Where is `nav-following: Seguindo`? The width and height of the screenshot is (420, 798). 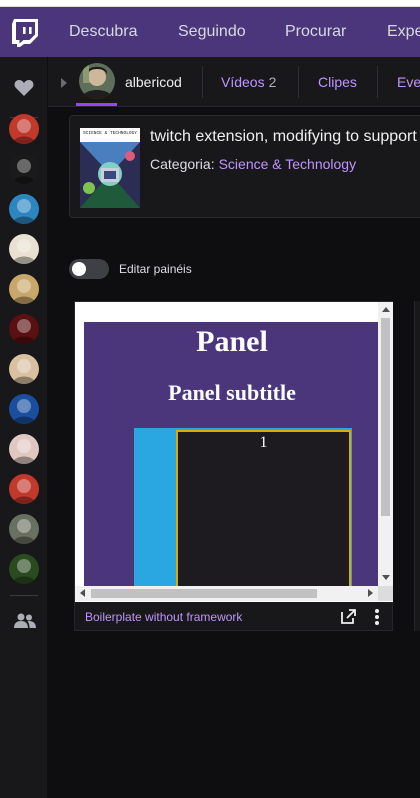
nav-following: Seguindo is located at coordinates (212, 32).